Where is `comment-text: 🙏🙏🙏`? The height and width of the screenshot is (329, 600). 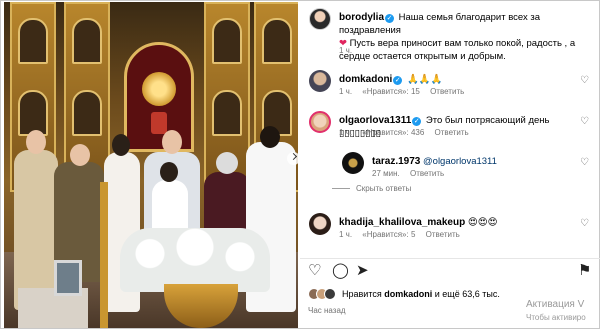 comment-text: 🙏🙏🙏 is located at coordinates (424, 79).